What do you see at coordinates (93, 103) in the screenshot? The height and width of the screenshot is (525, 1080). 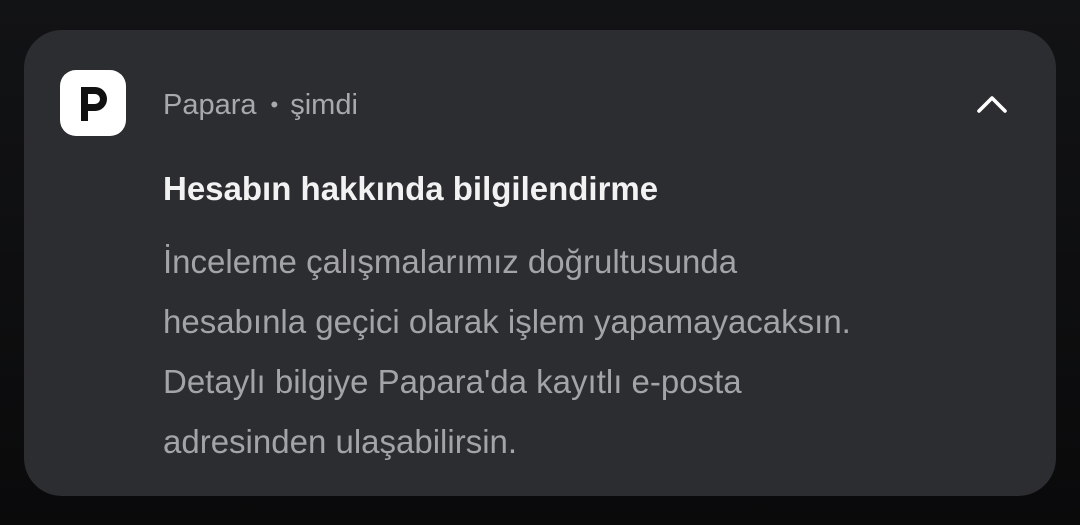 I see `papara-logo-icon` at bounding box center [93, 103].